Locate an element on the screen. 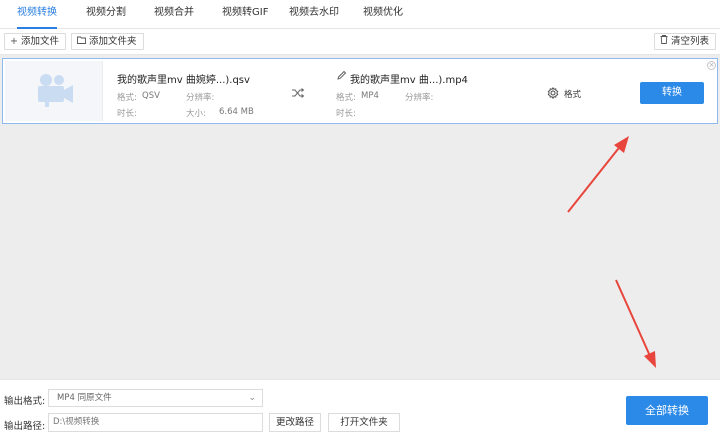 This screenshot has height=435, width=720. clear-list-button: 清空列表 is located at coordinates (685, 41).